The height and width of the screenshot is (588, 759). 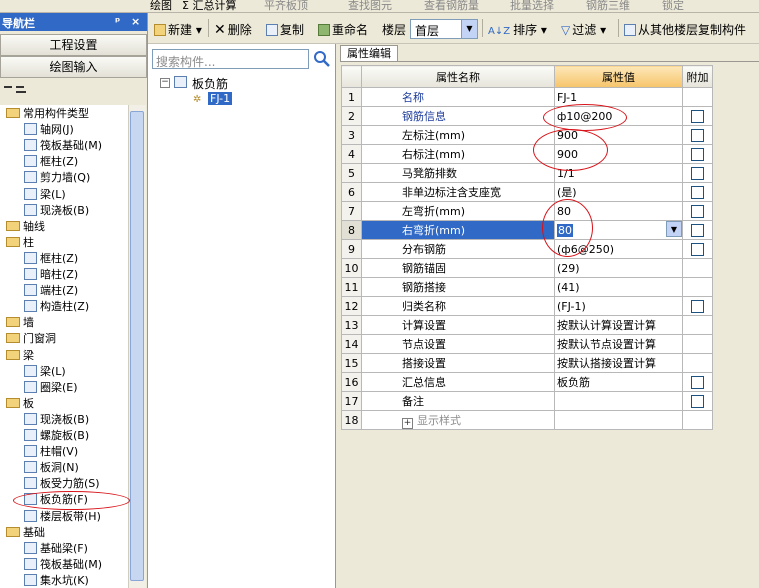 I want to click on tree-item: 梁(L), so click(x=45, y=372).